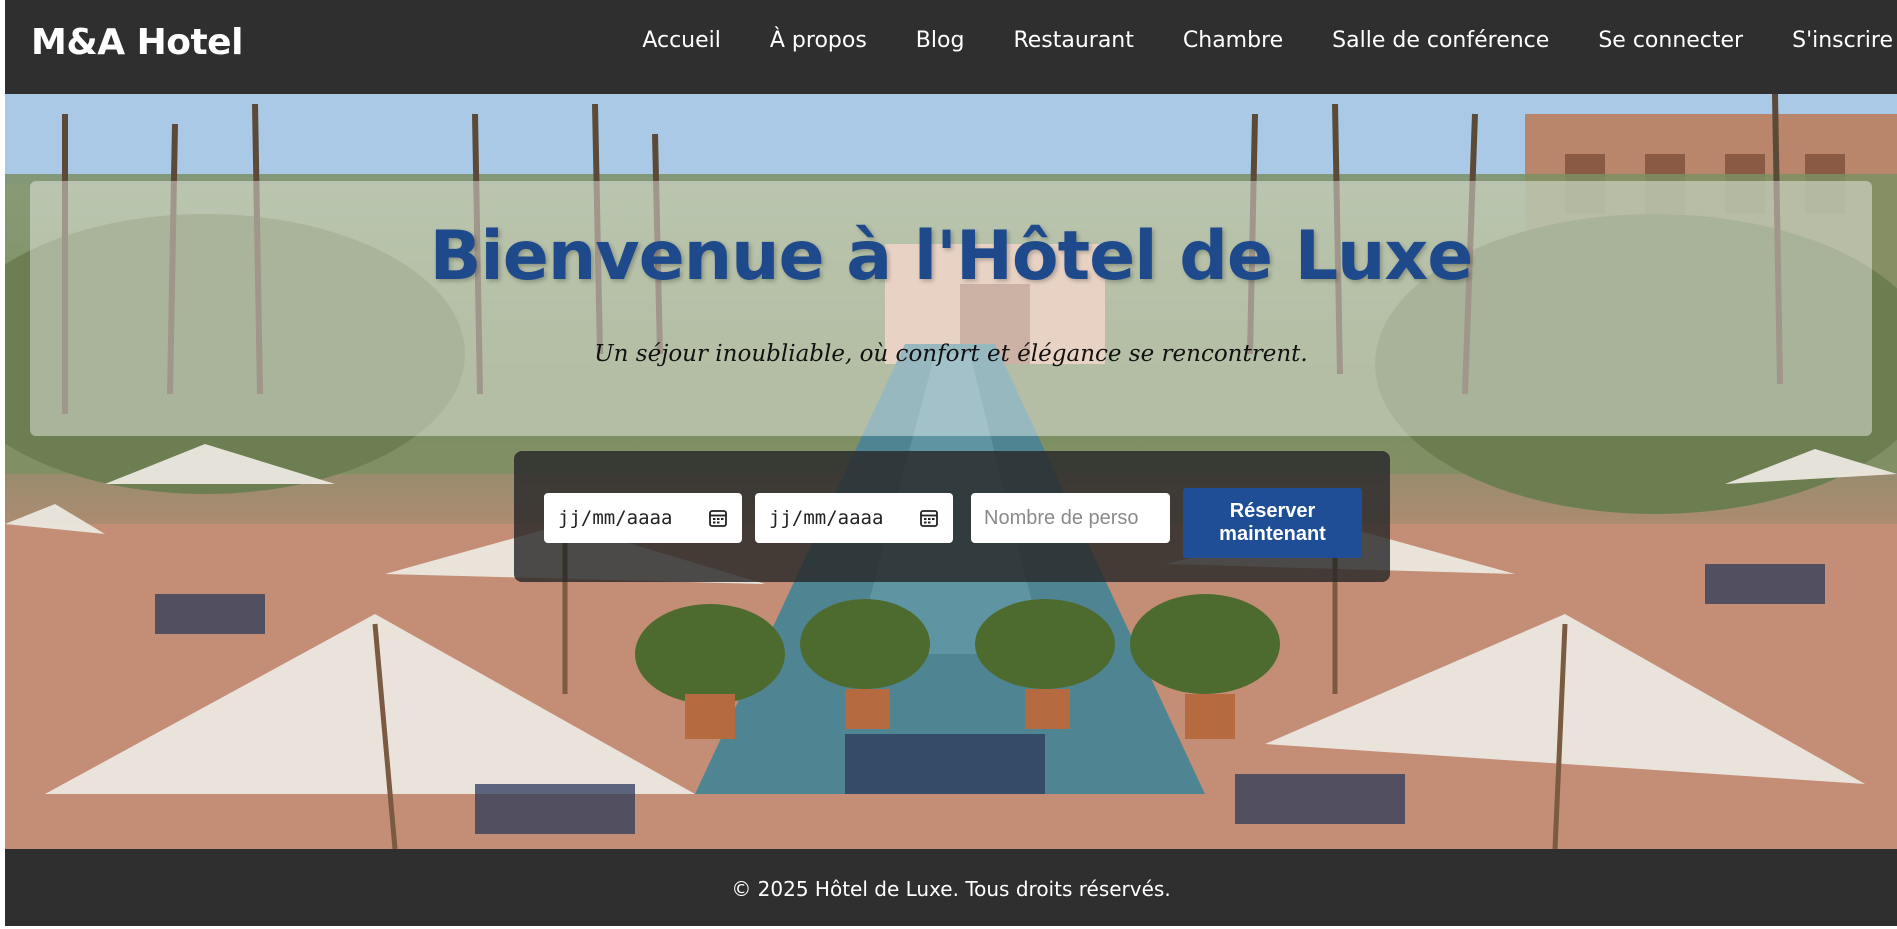 This screenshot has width=1897, height=929. What do you see at coordinates (1440, 40) in the screenshot?
I see `nav-salle-de-conference: Salle de conférence` at bounding box center [1440, 40].